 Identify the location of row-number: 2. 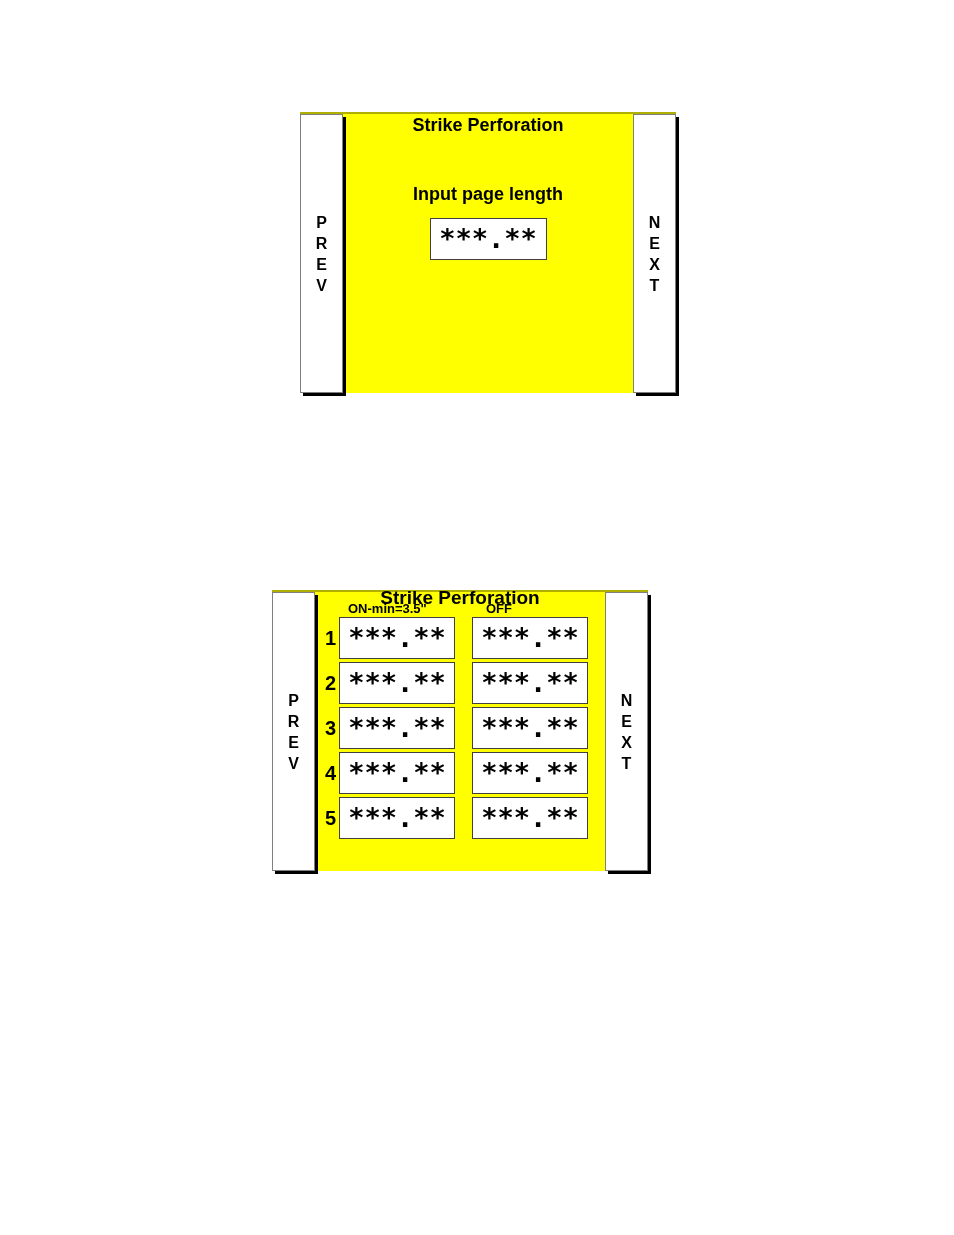
(330, 683).